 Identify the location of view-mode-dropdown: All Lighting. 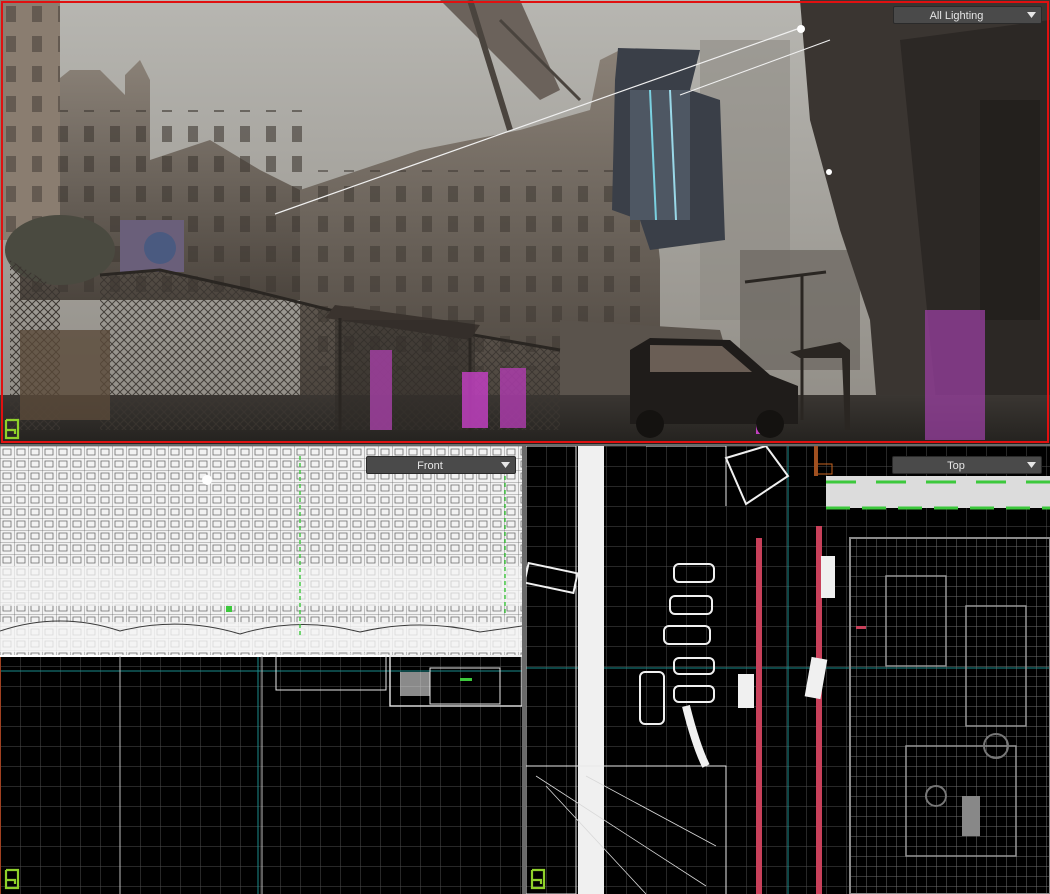
(967, 15).